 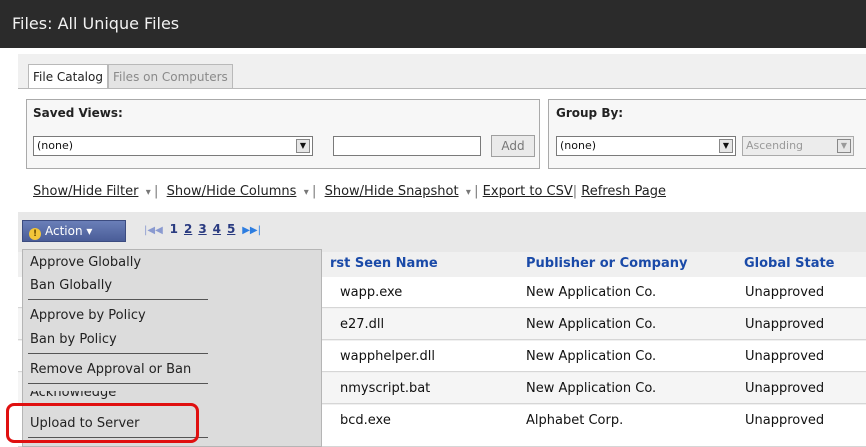 I want to click on menu-item-acknowledge: Acknowledge, so click(x=73, y=395).